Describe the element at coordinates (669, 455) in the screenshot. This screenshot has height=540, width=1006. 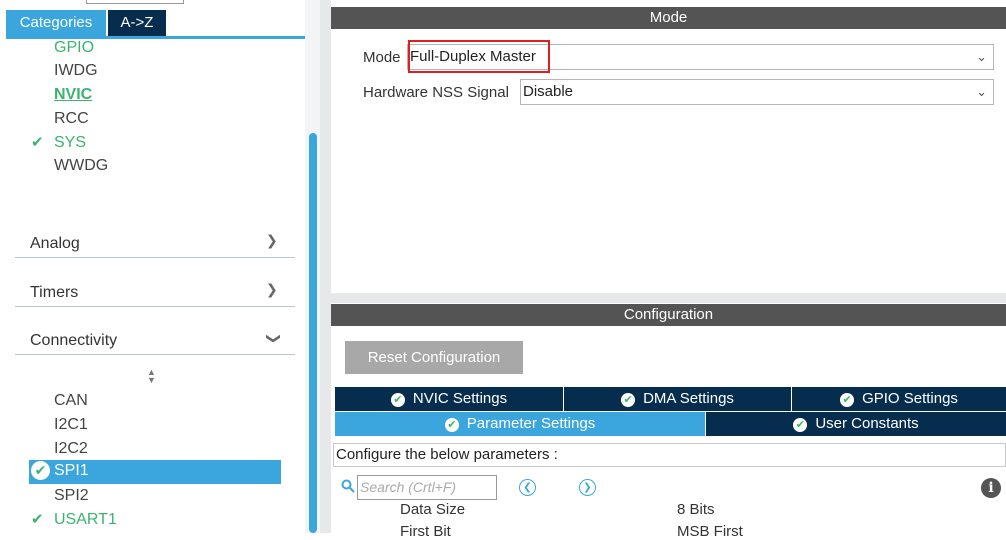
I see `configuration-description: Configure the below parameters :` at that location.